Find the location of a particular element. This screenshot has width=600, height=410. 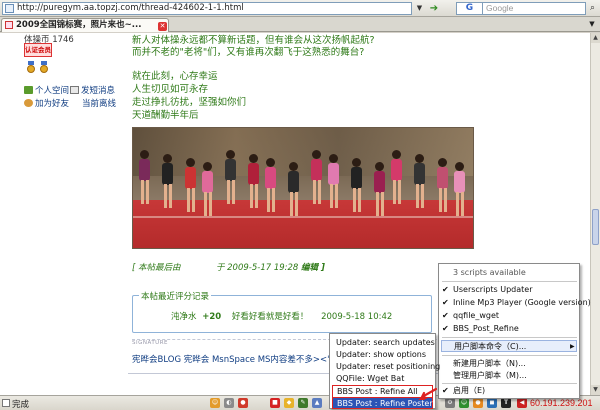

addon-icon: ⚙ is located at coordinates (450, 403).